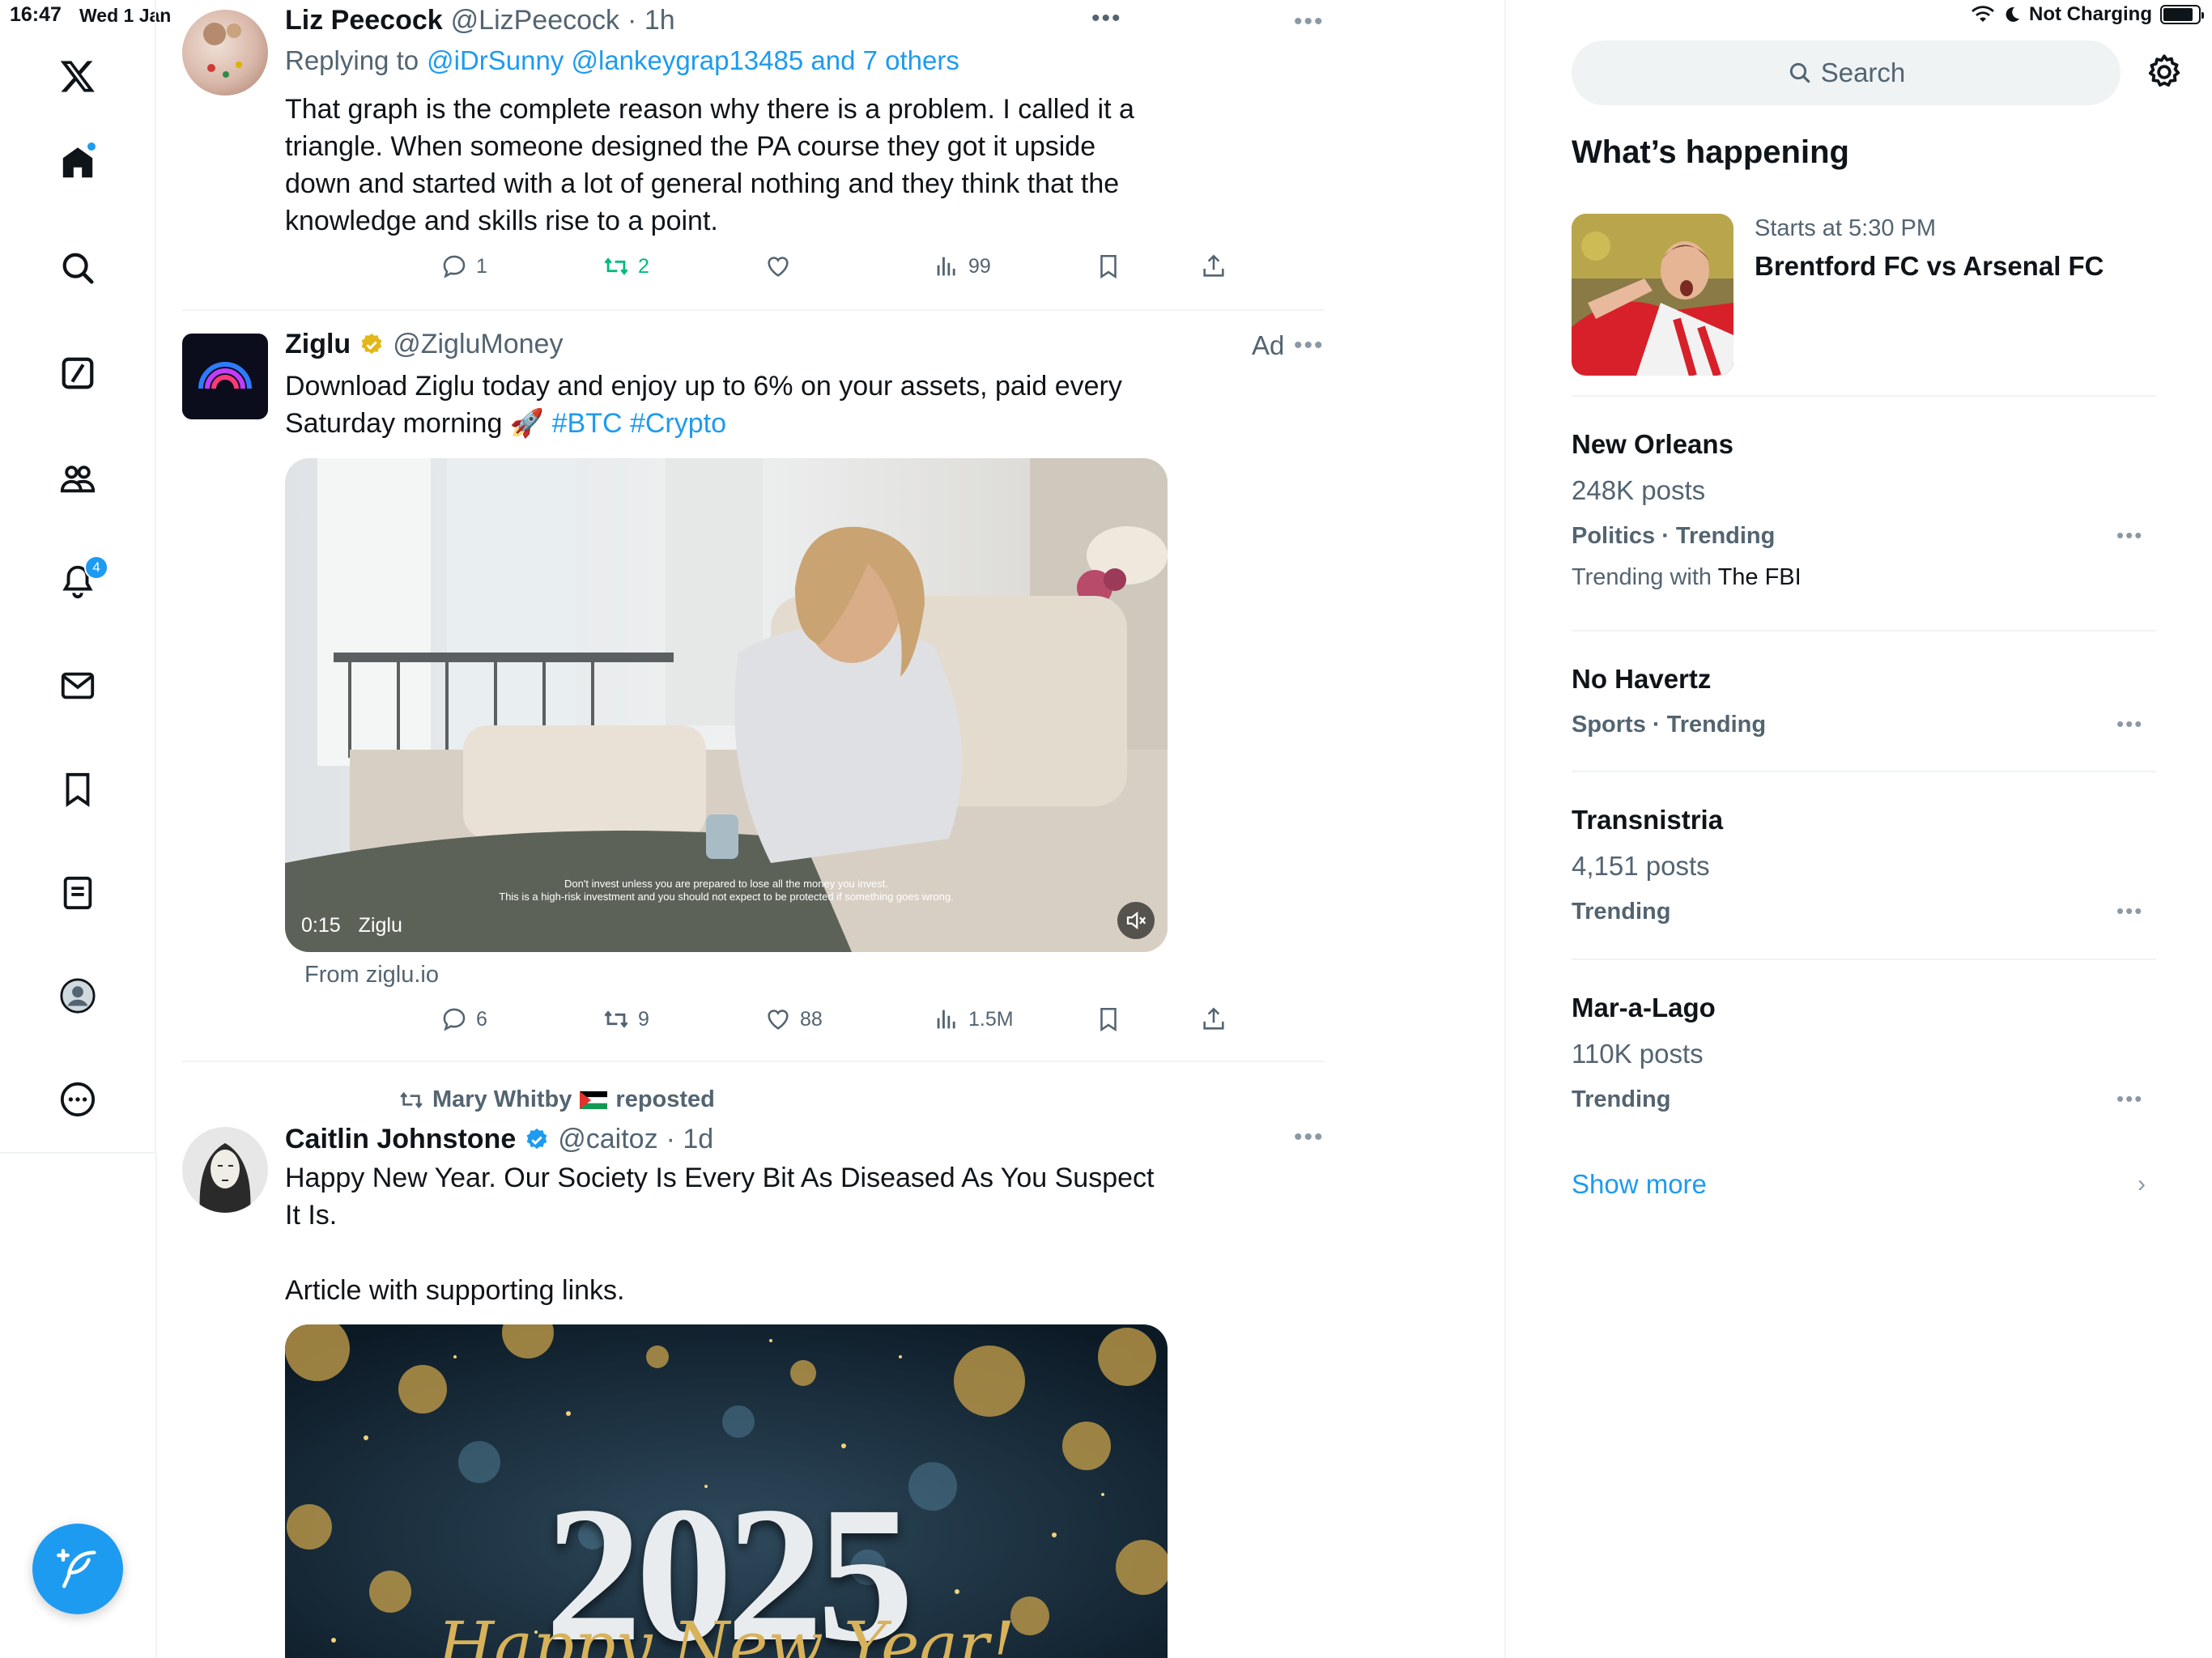 The width and height of the screenshot is (2212, 1658). I want to click on tweet-header: Ziglu @ZigluMoney, so click(424, 344).